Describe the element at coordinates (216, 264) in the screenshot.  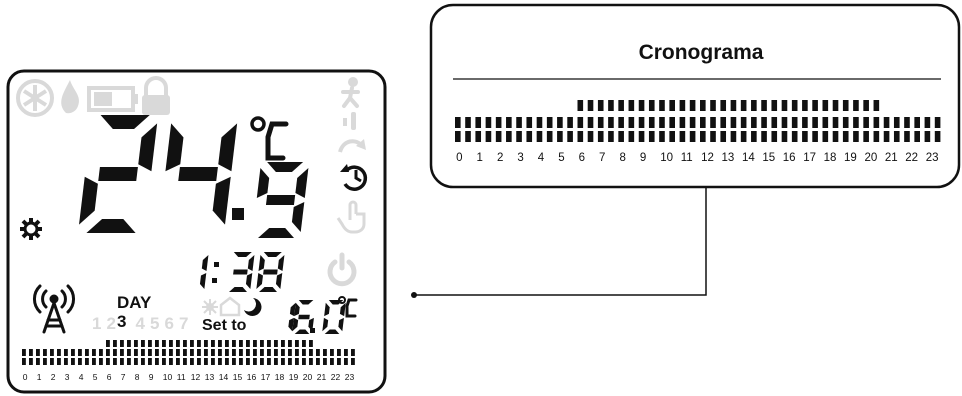
I see `clock-colon-top` at that location.